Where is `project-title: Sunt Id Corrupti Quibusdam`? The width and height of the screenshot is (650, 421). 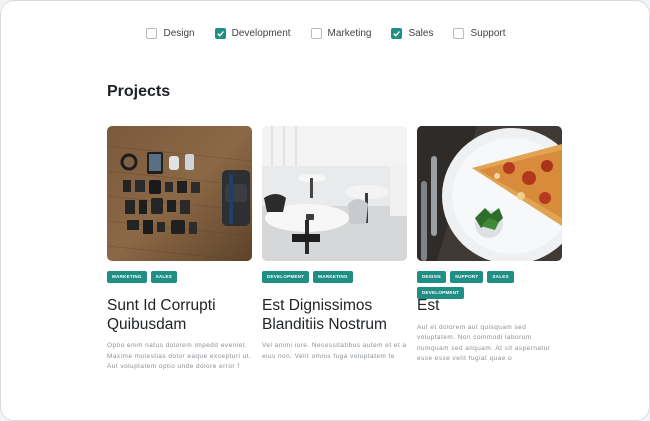
project-title: Sunt Id Corrupti Quibusdam is located at coordinates (179, 315).